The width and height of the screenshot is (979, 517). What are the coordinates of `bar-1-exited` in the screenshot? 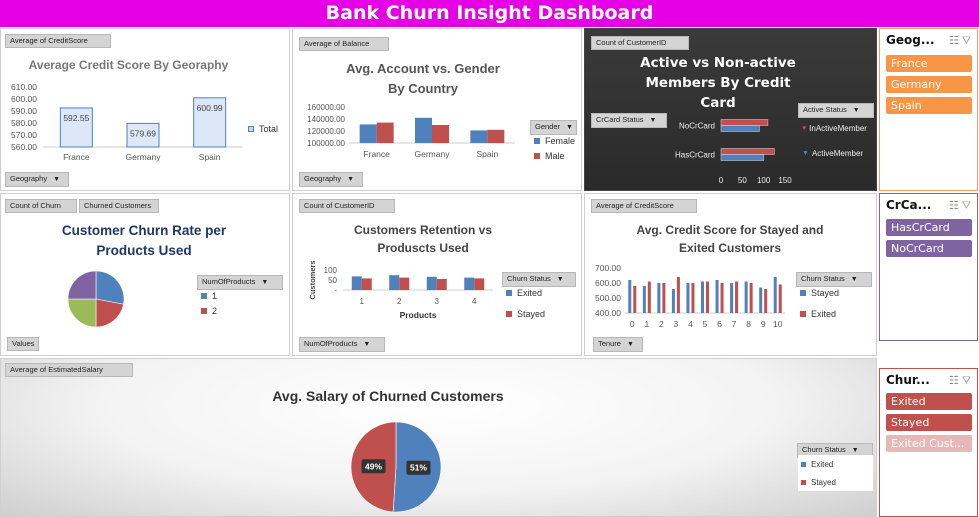 It's located at (356, 283).